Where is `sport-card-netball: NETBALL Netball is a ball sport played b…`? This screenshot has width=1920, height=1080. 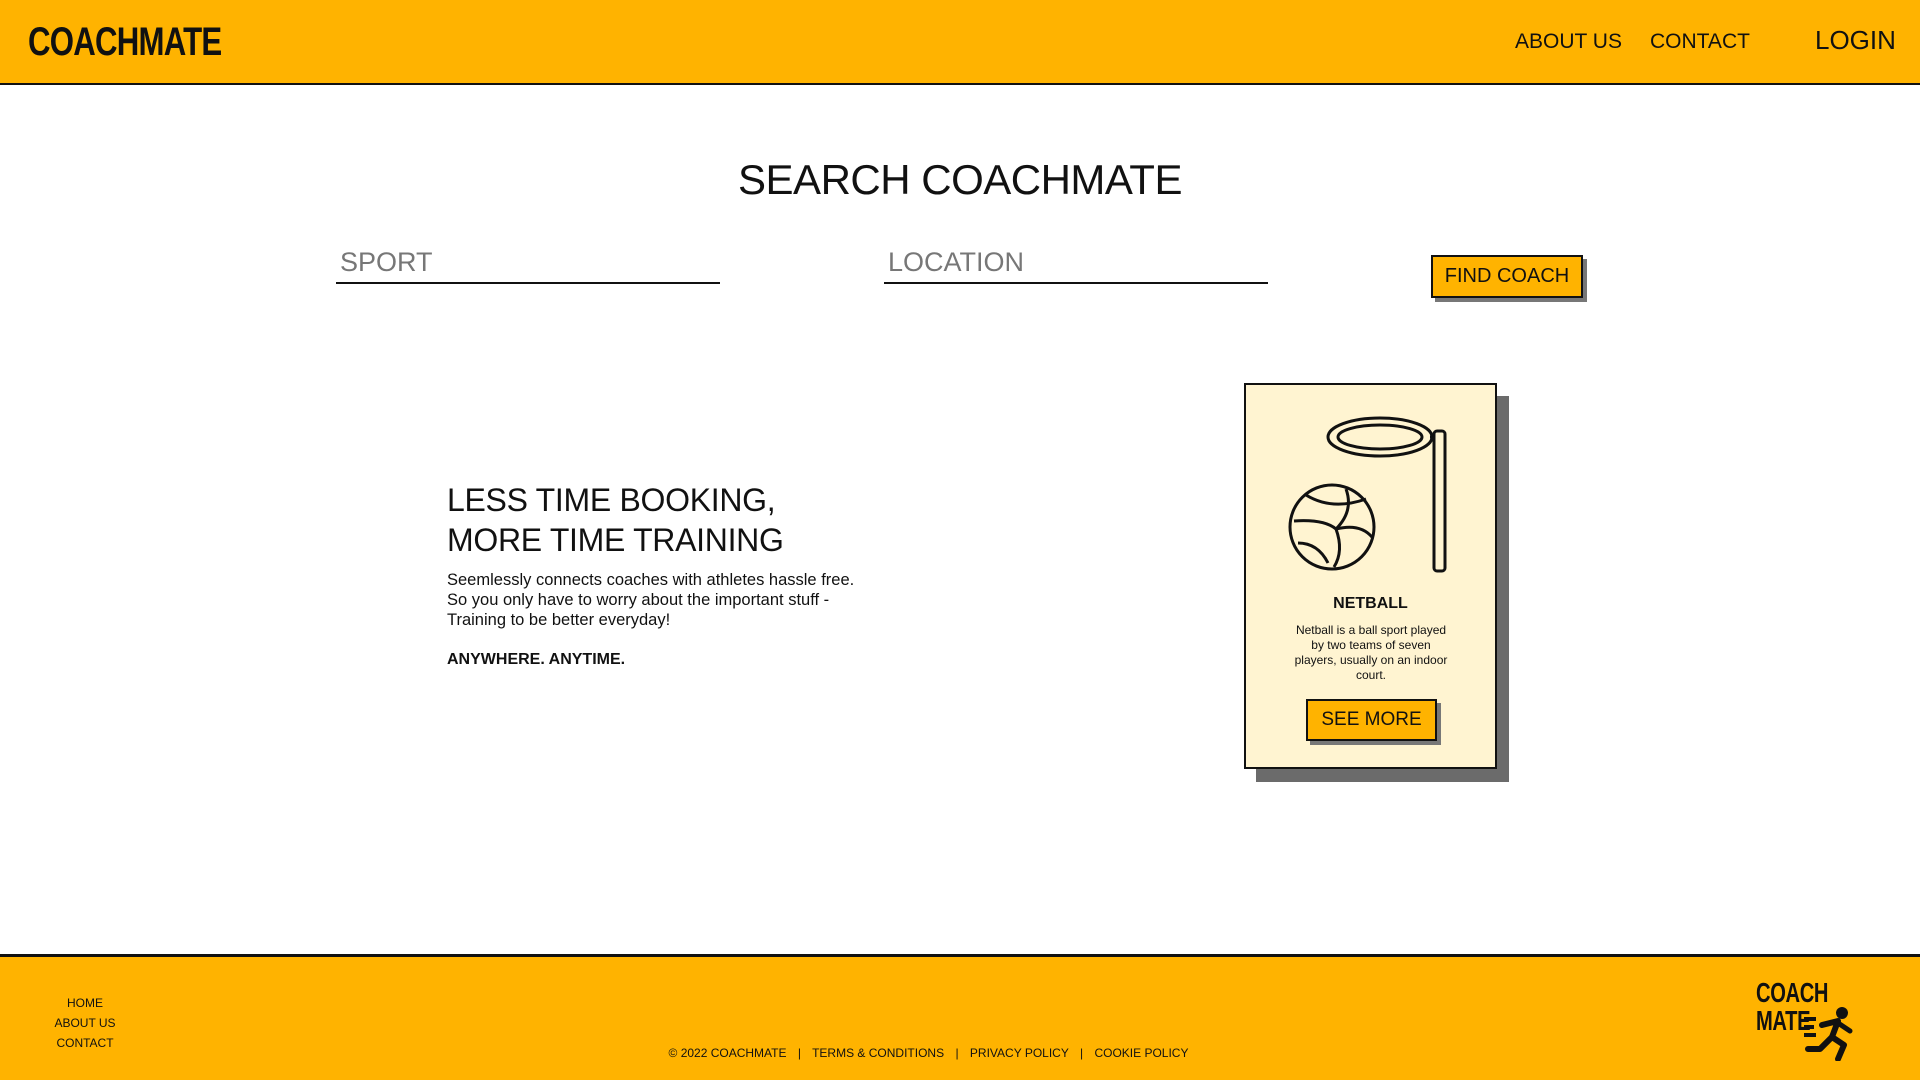
sport-card-netball: NETBALL Netball is a ball sport played b… is located at coordinates (1370, 576).